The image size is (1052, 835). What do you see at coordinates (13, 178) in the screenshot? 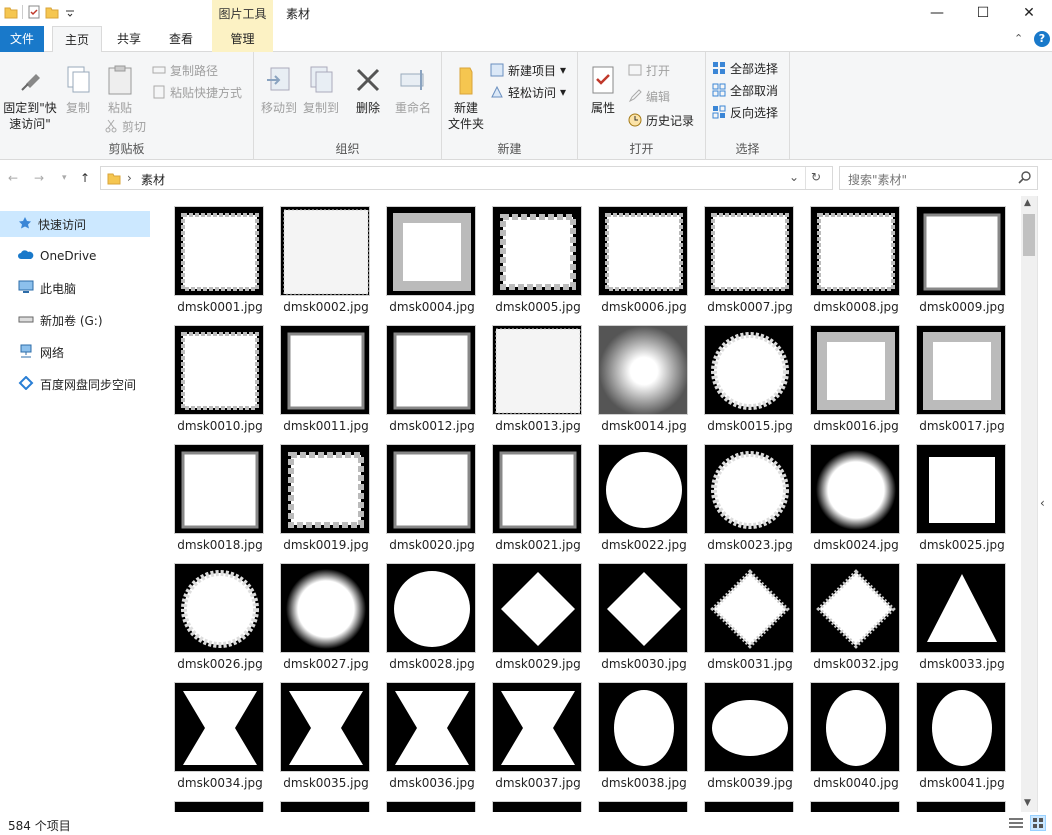
I see `back-arrow-icon: ←` at bounding box center [13, 178].